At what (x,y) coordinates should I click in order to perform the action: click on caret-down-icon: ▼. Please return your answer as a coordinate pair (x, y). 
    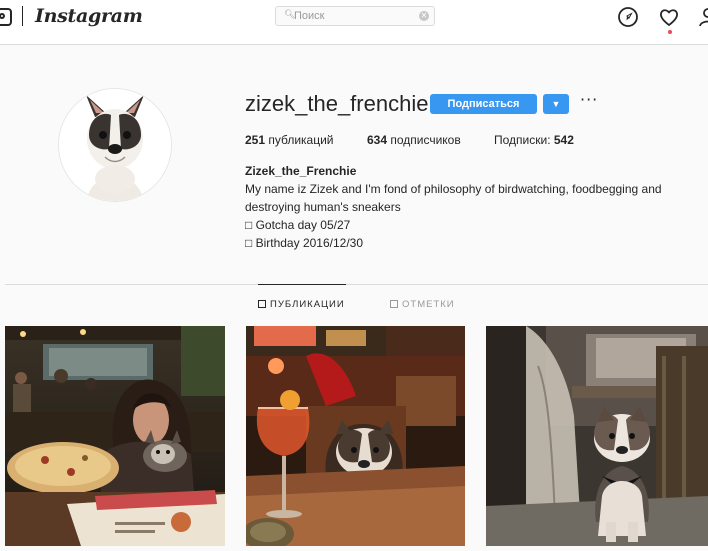
    Looking at the image, I should click on (556, 104).